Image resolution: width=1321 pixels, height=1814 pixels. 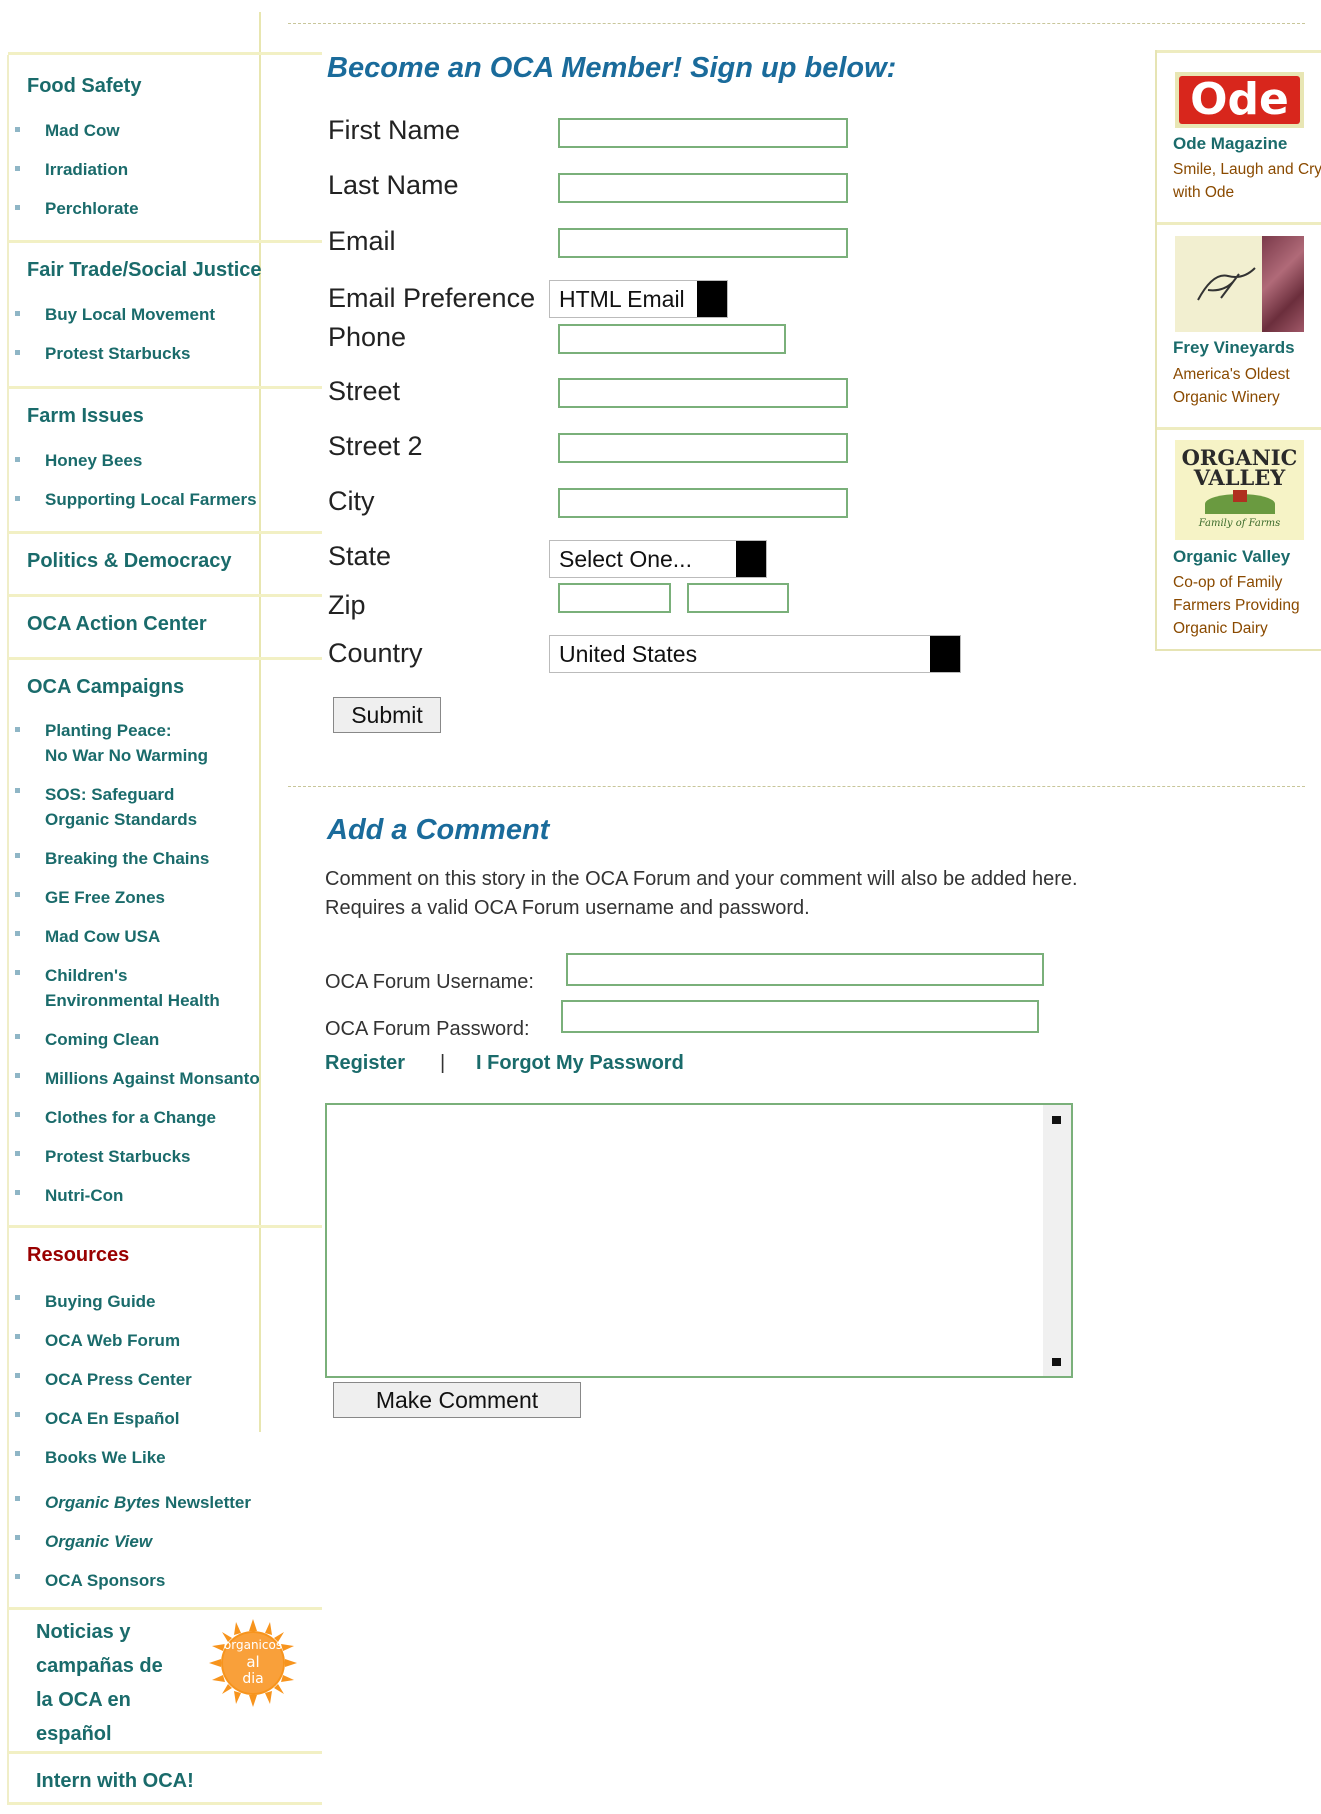 What do you see at coordinates (112, 1340) in the screenshot?
I see `link-web-forum: OCA Web Forum` at bounding box center [112, 1340].